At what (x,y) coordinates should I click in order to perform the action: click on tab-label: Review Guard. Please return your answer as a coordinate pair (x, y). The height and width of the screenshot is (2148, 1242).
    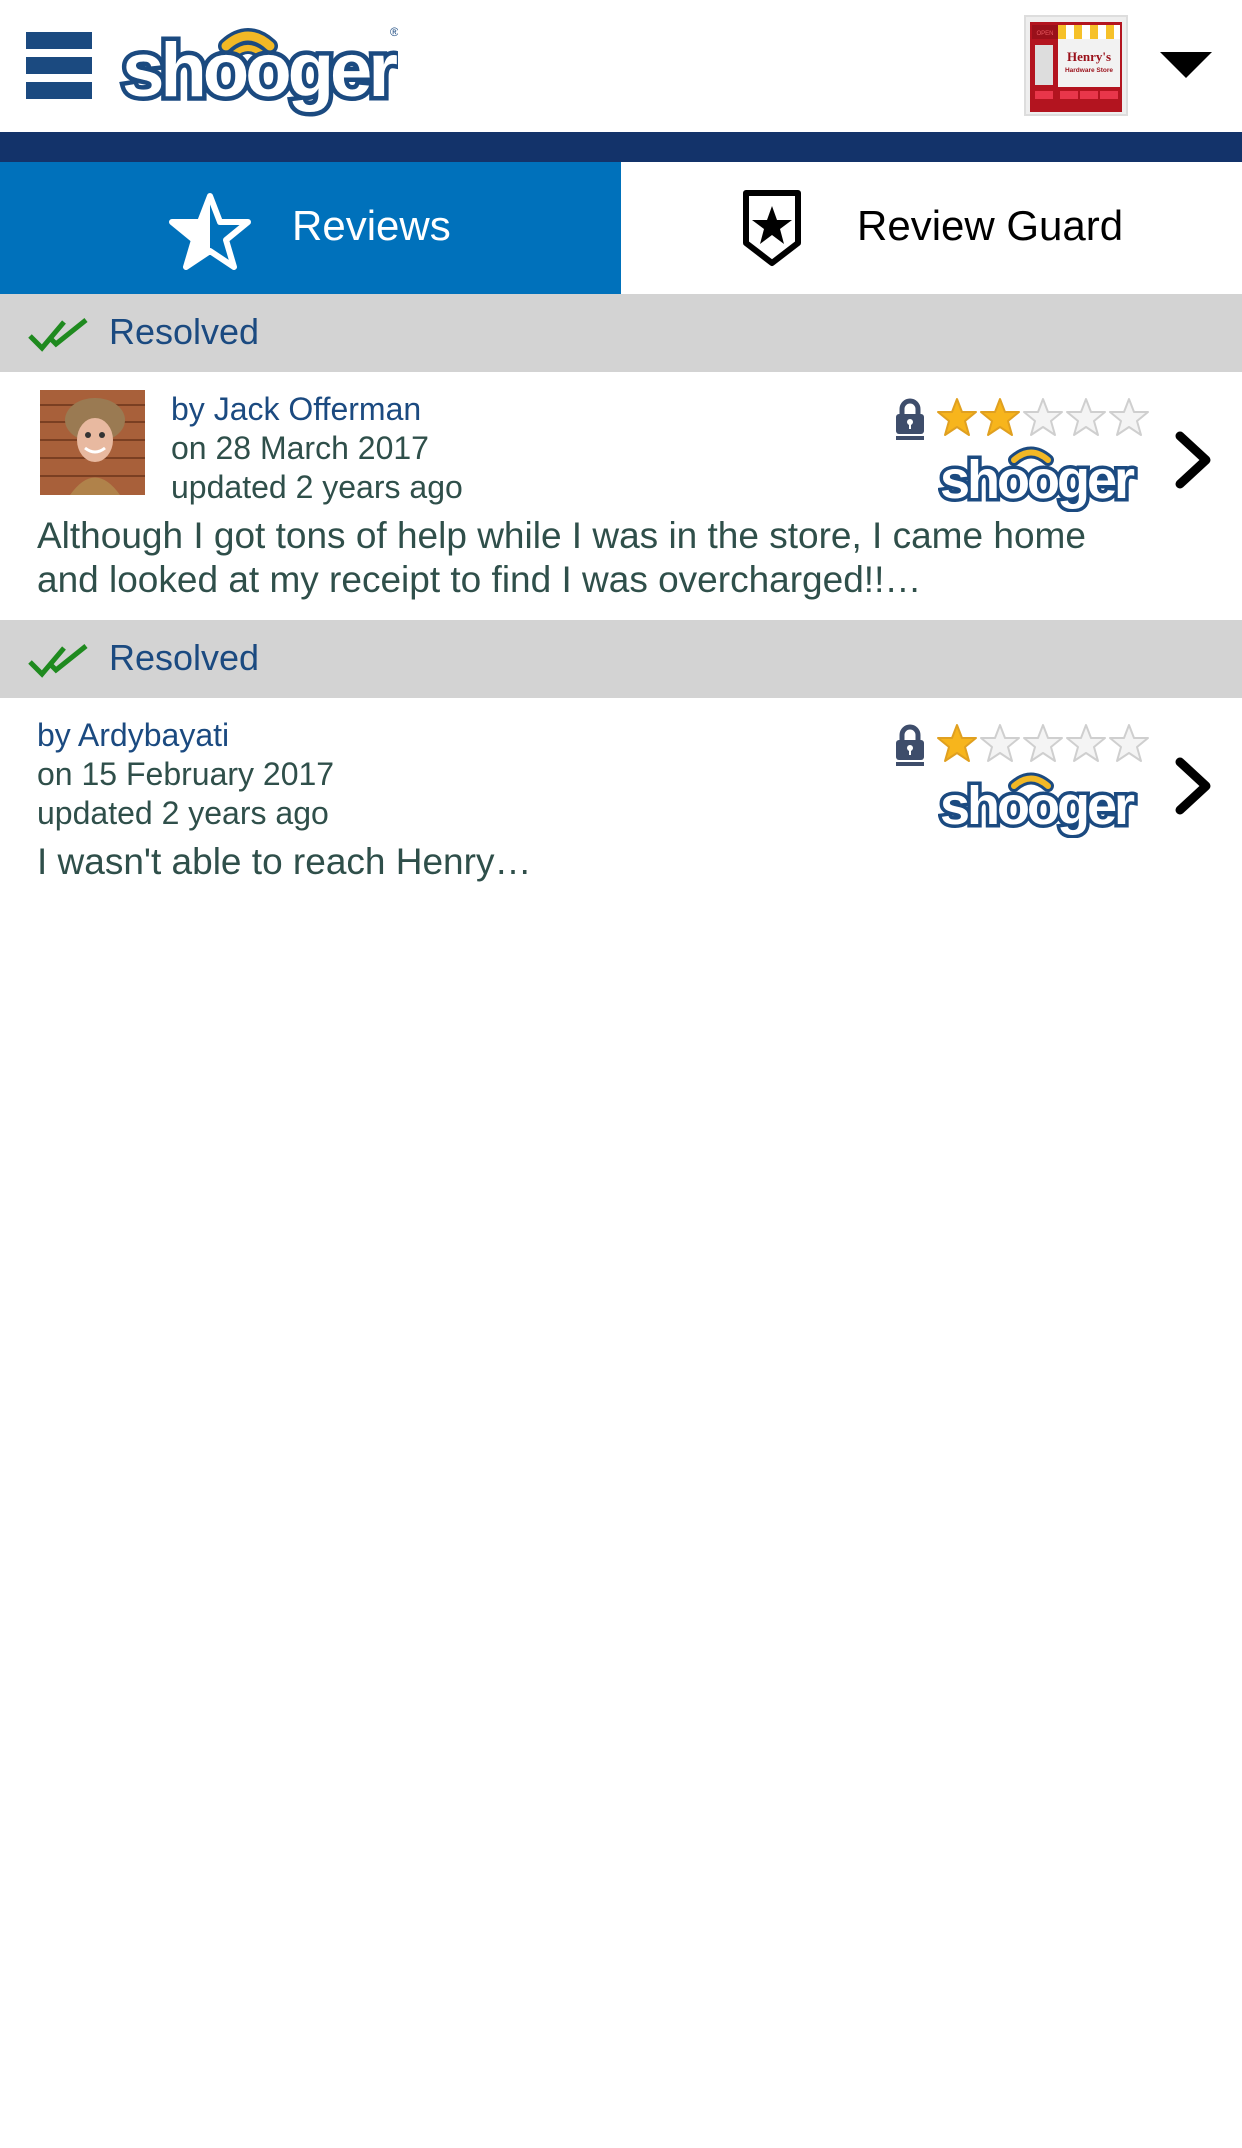
    Looking at the image, I should click on (990, 225).